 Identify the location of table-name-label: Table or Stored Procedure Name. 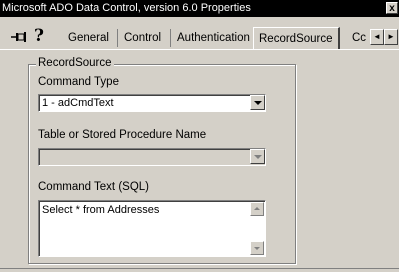
(122, 135).